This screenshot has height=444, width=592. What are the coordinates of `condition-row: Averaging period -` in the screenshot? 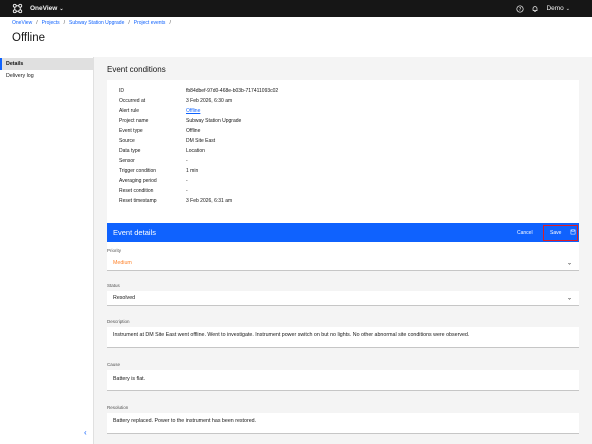 It's located at (153, 181).